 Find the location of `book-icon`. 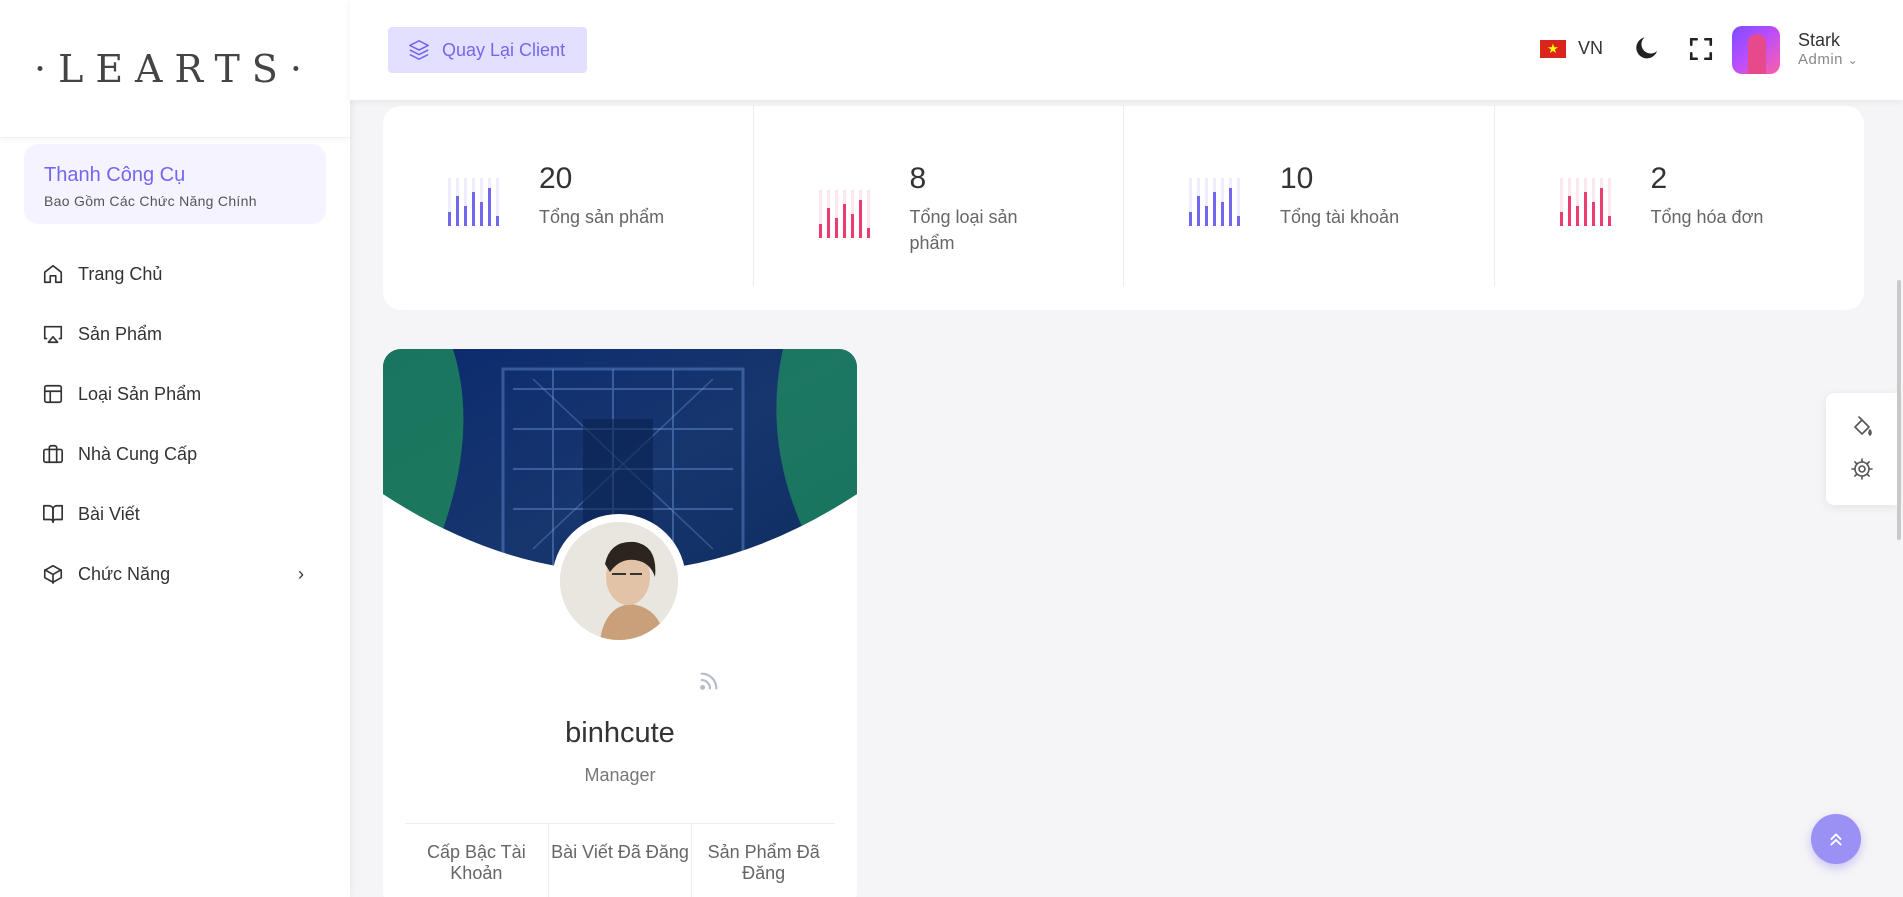

book-icon is located at coordinates (53, 514).